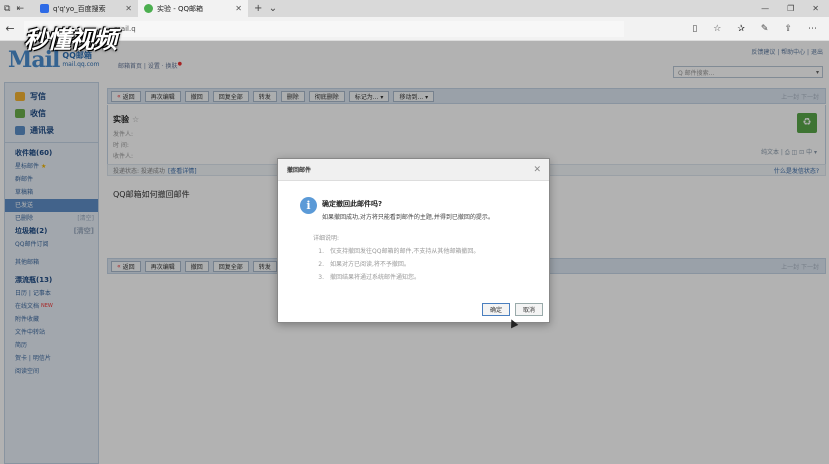 The height and width of the screenshot is (464, 829). I want to click on cancel-button: 取消, so click(529, 309).